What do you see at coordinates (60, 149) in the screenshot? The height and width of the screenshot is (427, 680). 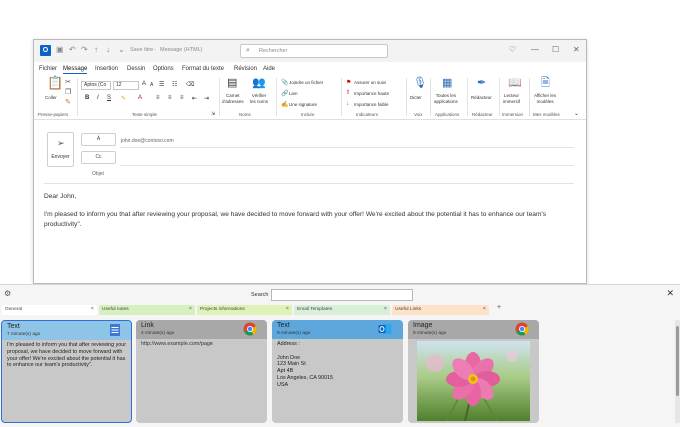 I see `send-button: ➢ Envoyer` at bounding box center [60, 149].